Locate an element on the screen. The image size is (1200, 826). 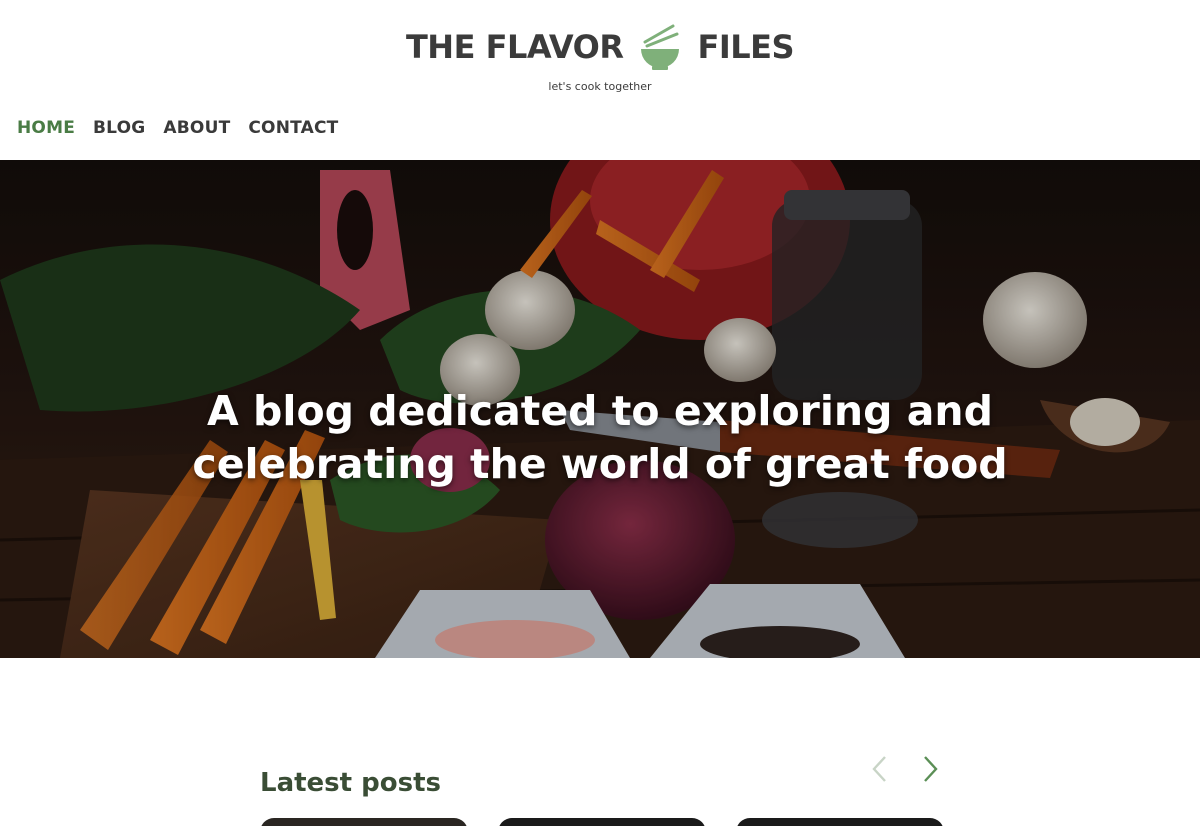
post-carousel is located at coordinates (602, 822).